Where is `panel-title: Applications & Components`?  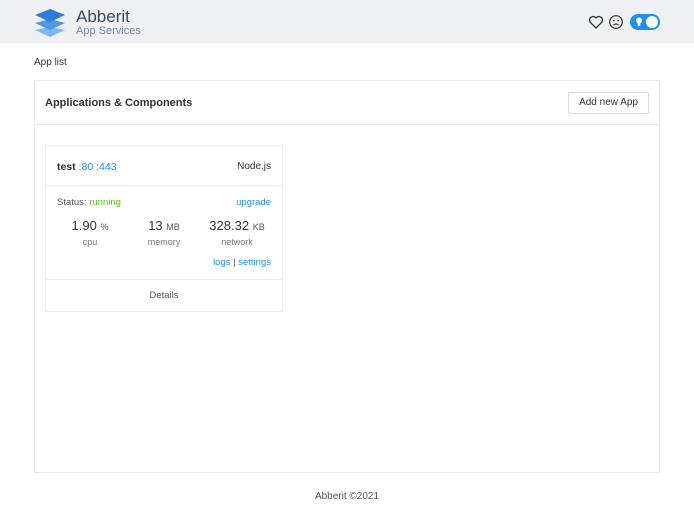
panel-title: Applications & Components is located at coordinates (119, 103).